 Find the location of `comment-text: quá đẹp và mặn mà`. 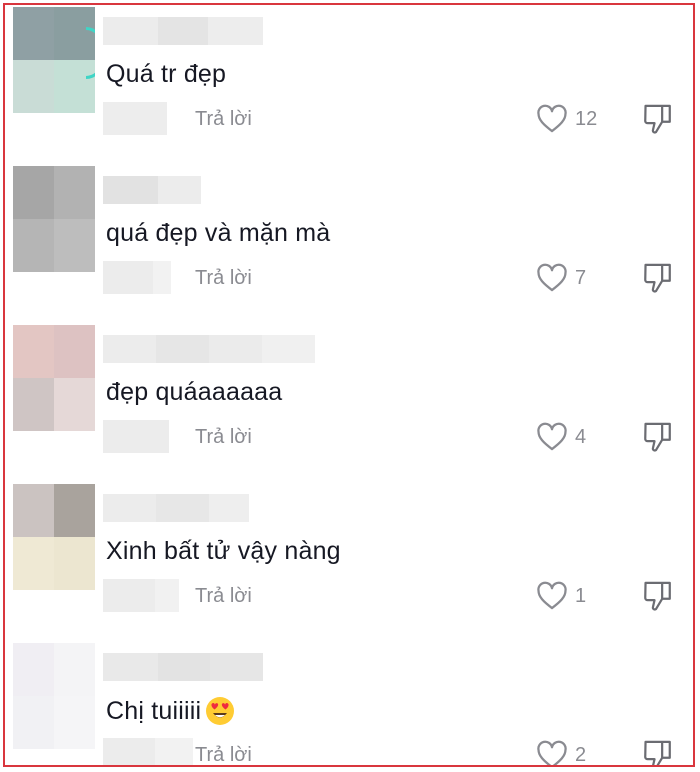

comment-text: quá đẹp và mặn mà is located at coordinates (218, 233).